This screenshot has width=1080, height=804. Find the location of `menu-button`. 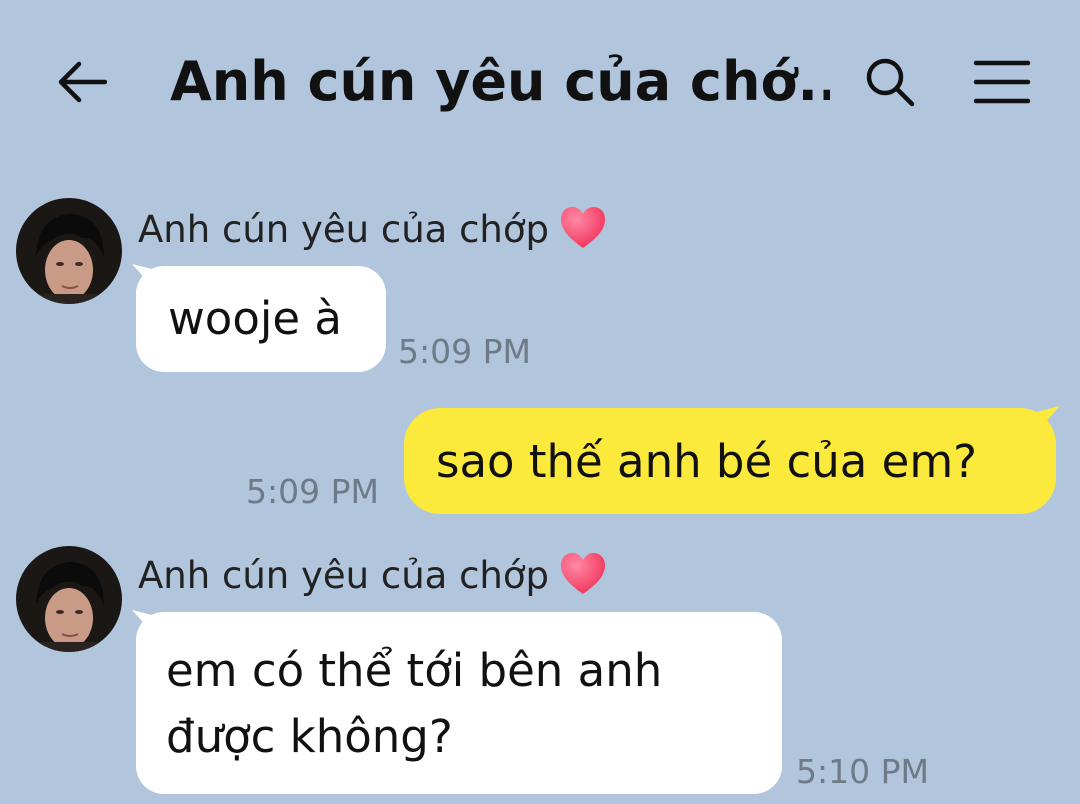

menu-button is located at coordinates (1002, 82).